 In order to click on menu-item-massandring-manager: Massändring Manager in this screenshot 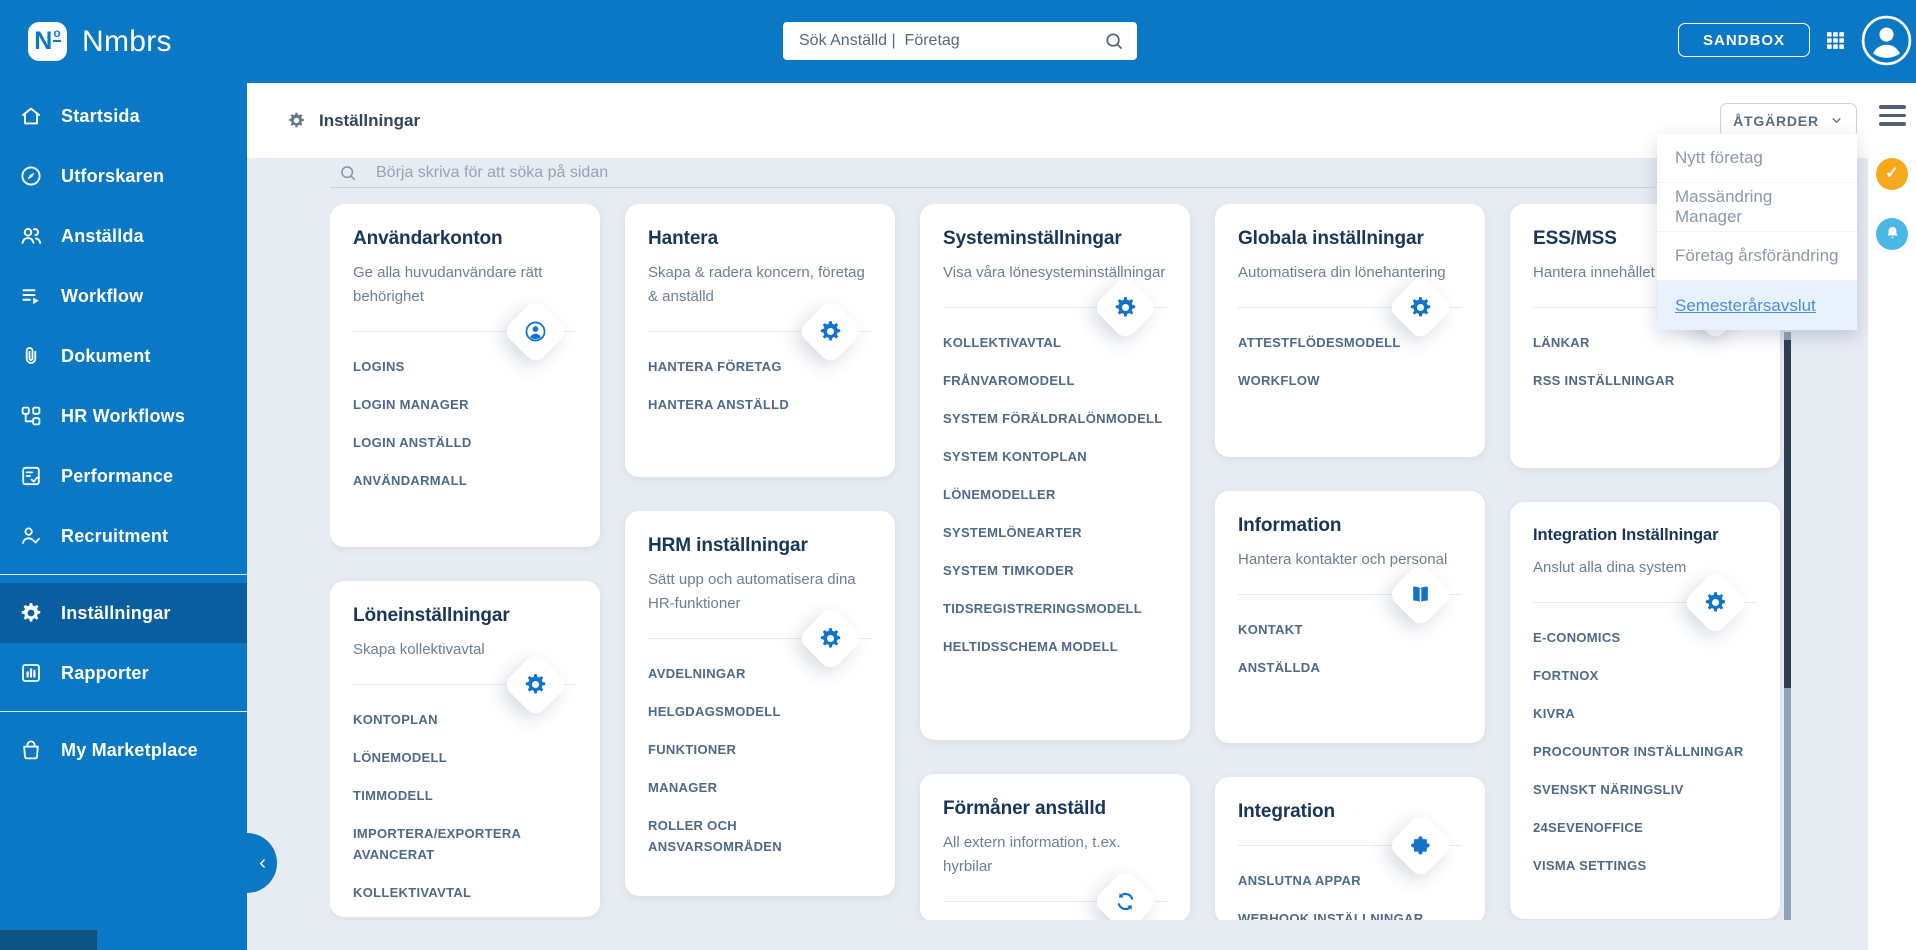, I will do `click(1757, 207)`.